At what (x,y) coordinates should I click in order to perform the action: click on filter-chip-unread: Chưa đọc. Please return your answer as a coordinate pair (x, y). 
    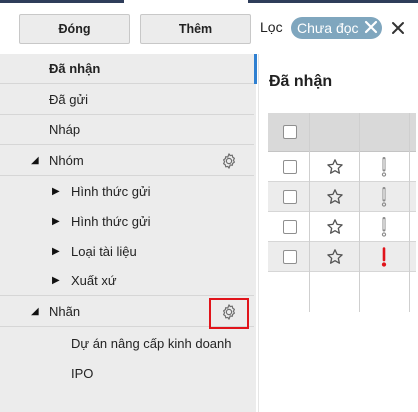
    Looking at the image, I should click on (336, 28).